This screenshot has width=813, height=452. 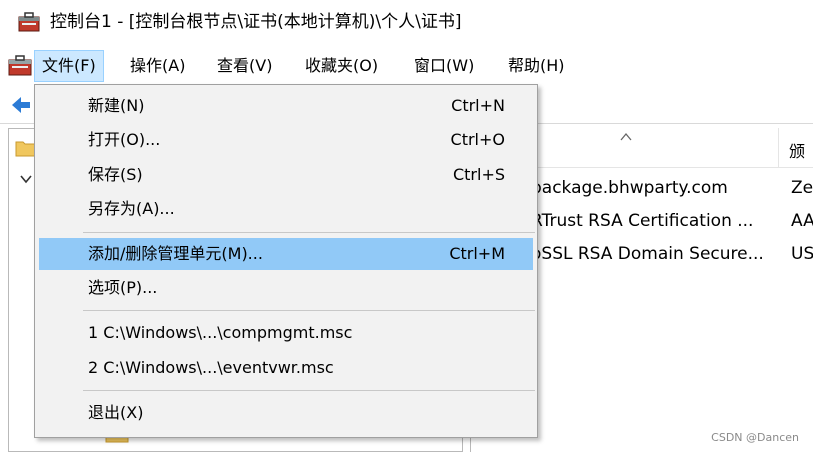 I want to click on menu-item-add-remove-snapin: 添加/删除管理单元(M)... Ctrl+M, so click(x=286, y=254).